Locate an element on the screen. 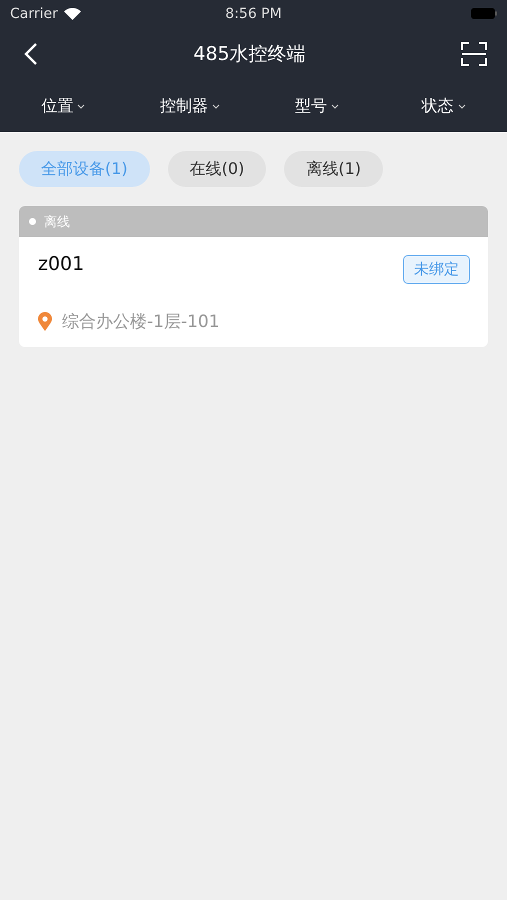 This screenshot has height=900, width=507. scan-icon is located at coordinates (473, 54).